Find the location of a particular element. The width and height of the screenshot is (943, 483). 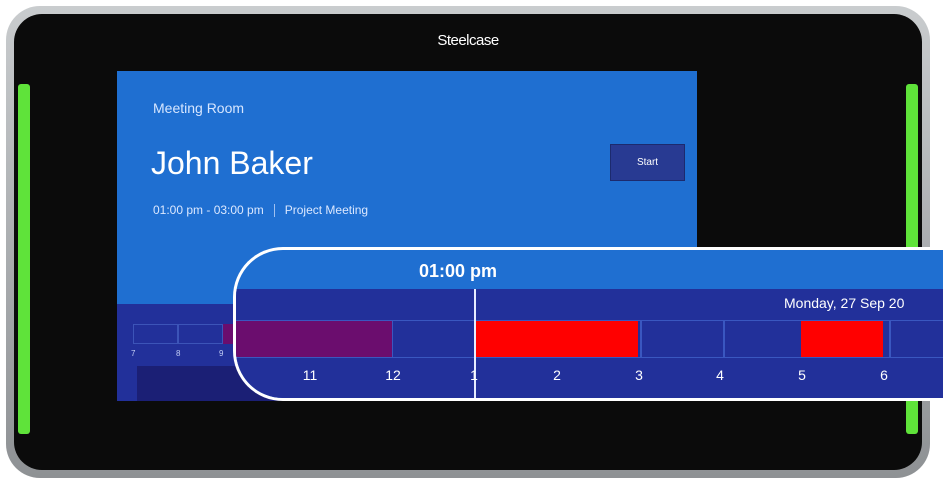

hour-label: 12 is located at coordinates (393, 375).